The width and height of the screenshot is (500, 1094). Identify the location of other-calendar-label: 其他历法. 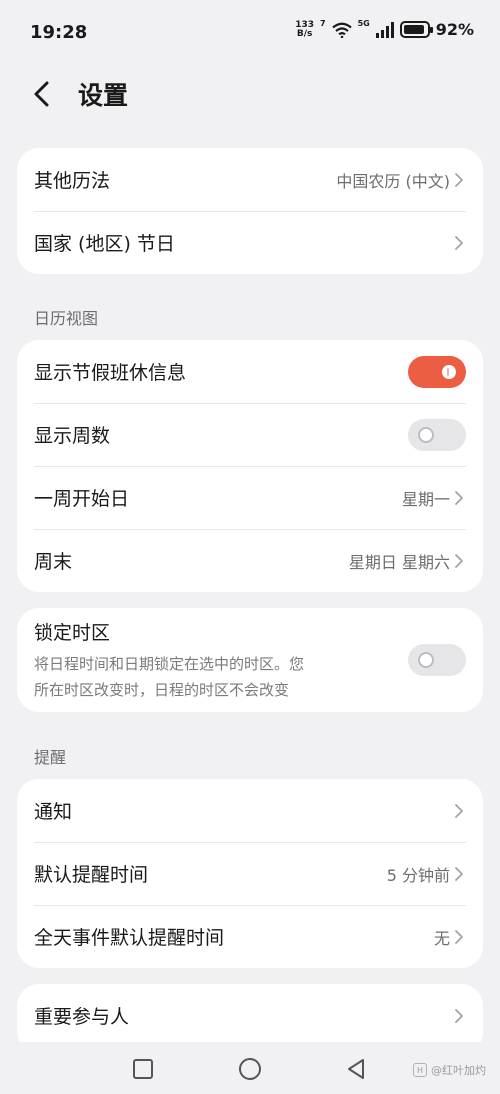
(72, 181).